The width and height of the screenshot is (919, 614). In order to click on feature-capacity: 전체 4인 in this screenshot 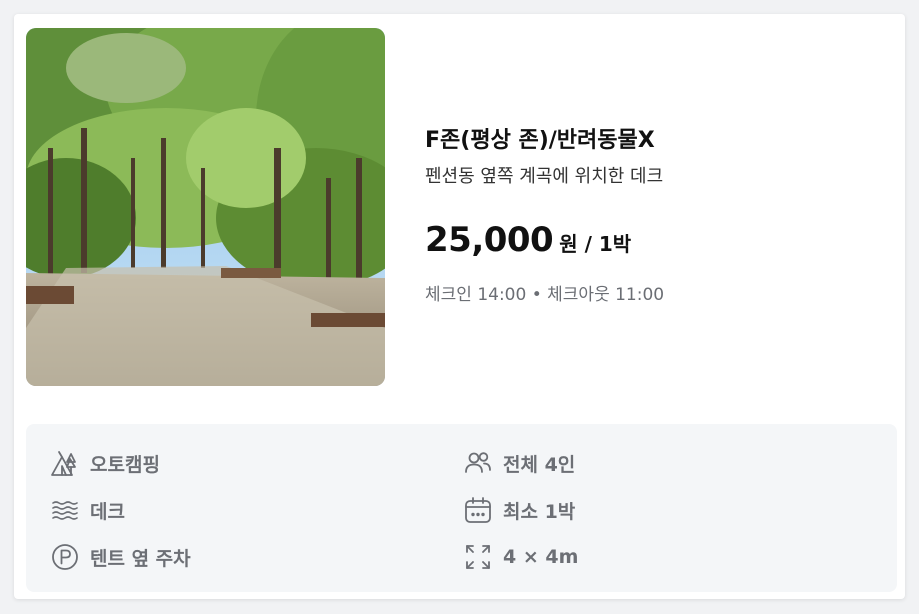, I will do `click(519, 463)`.